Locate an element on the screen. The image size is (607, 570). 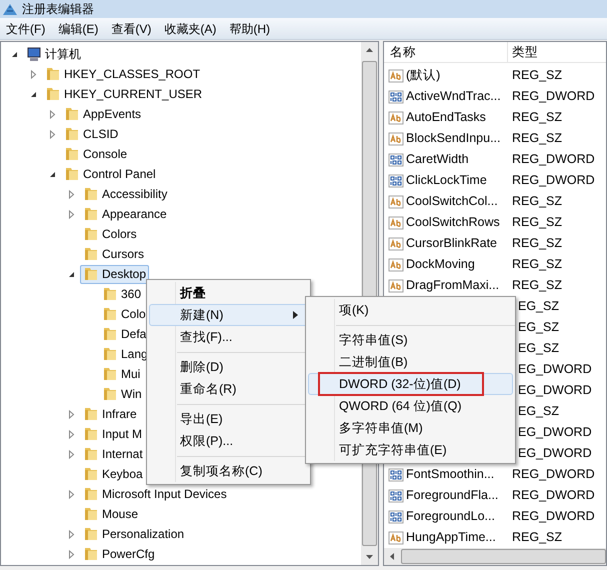
window-title: 注册表编辑器 is located at coordinates (58, 9).